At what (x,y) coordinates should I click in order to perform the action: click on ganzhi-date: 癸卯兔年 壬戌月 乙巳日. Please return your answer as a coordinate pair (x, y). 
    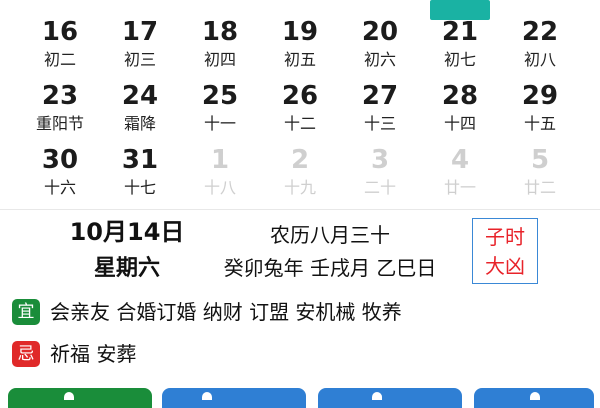
    Looking at the image, I should click on (330, 268).